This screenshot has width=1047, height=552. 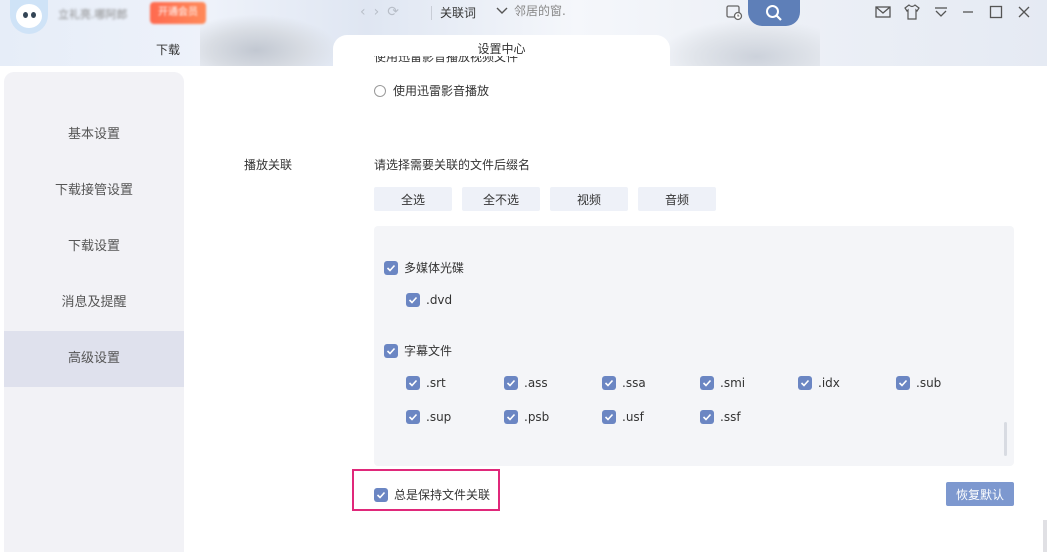 I want to click on outer-scrollbar, so click(x=1045, y=536).